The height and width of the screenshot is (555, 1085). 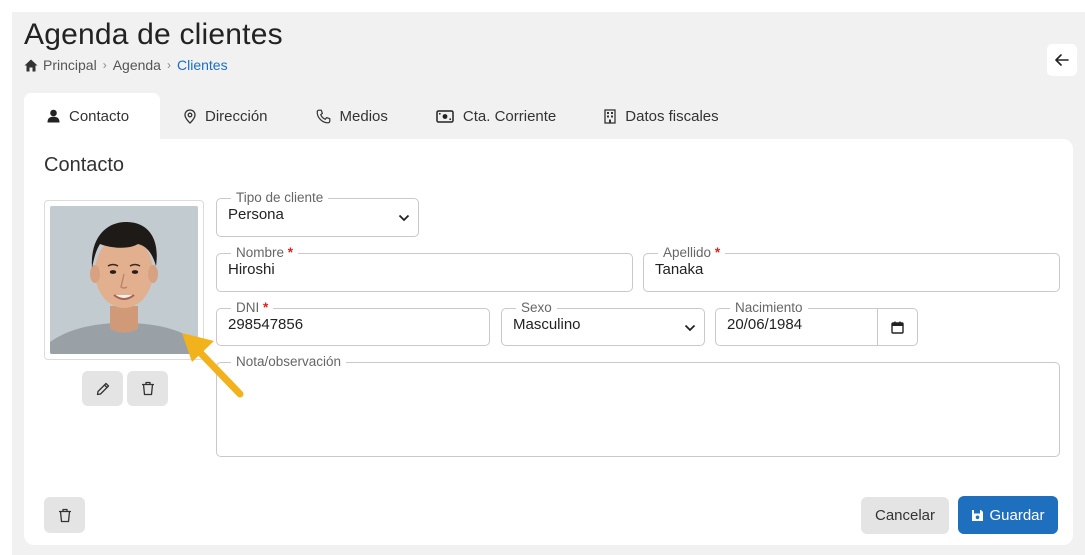 What do you see at coordinates (190, 116) in the screenshot?
I see `map-pin-icon` at bounding box center [190, 116].